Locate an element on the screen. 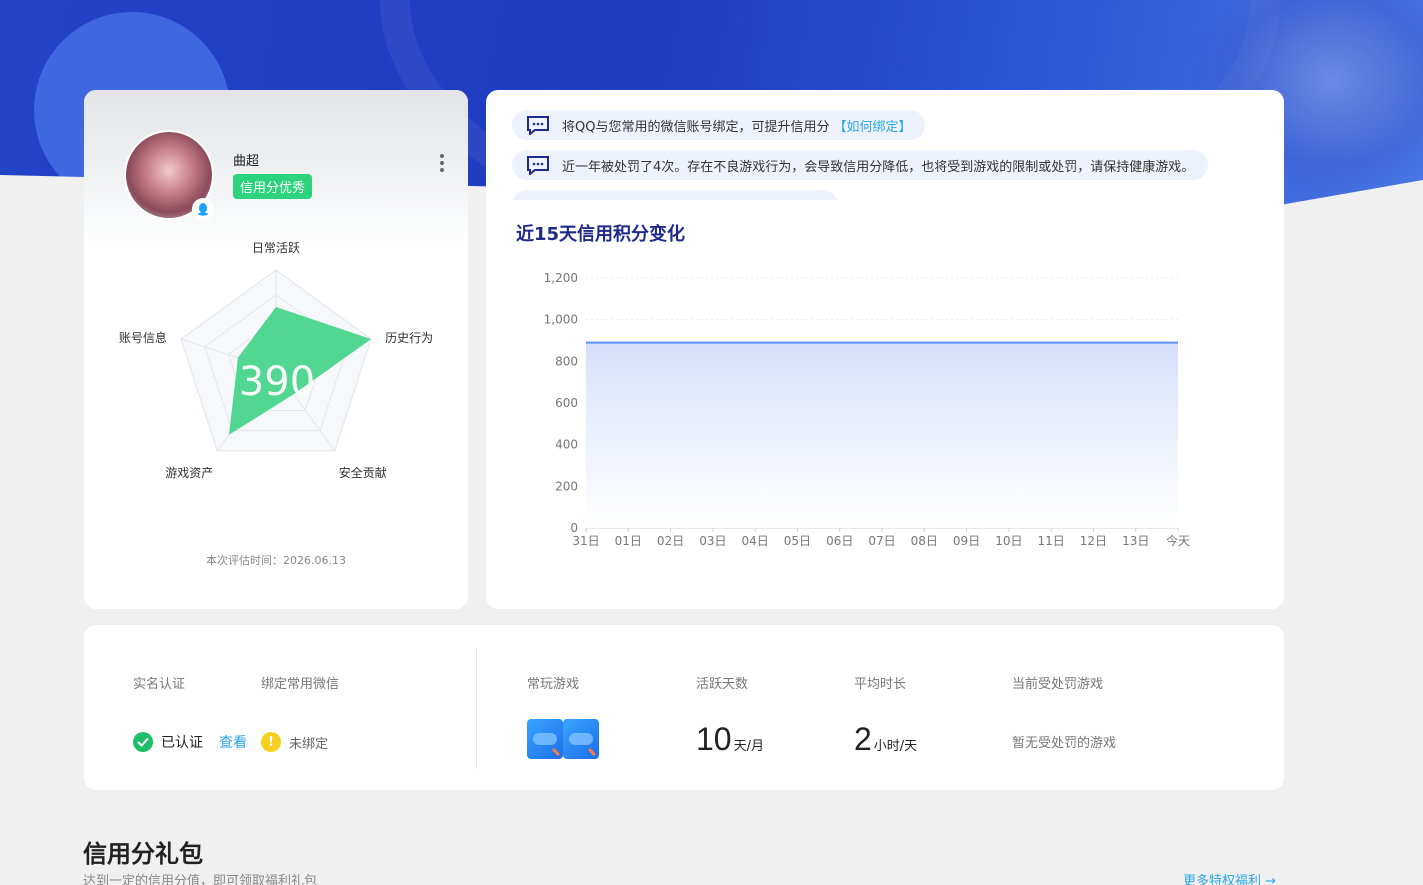 The width and height of the screenshot is (1423, 885). x-tick-label: 10日 is located at coordinates (1008, 541).